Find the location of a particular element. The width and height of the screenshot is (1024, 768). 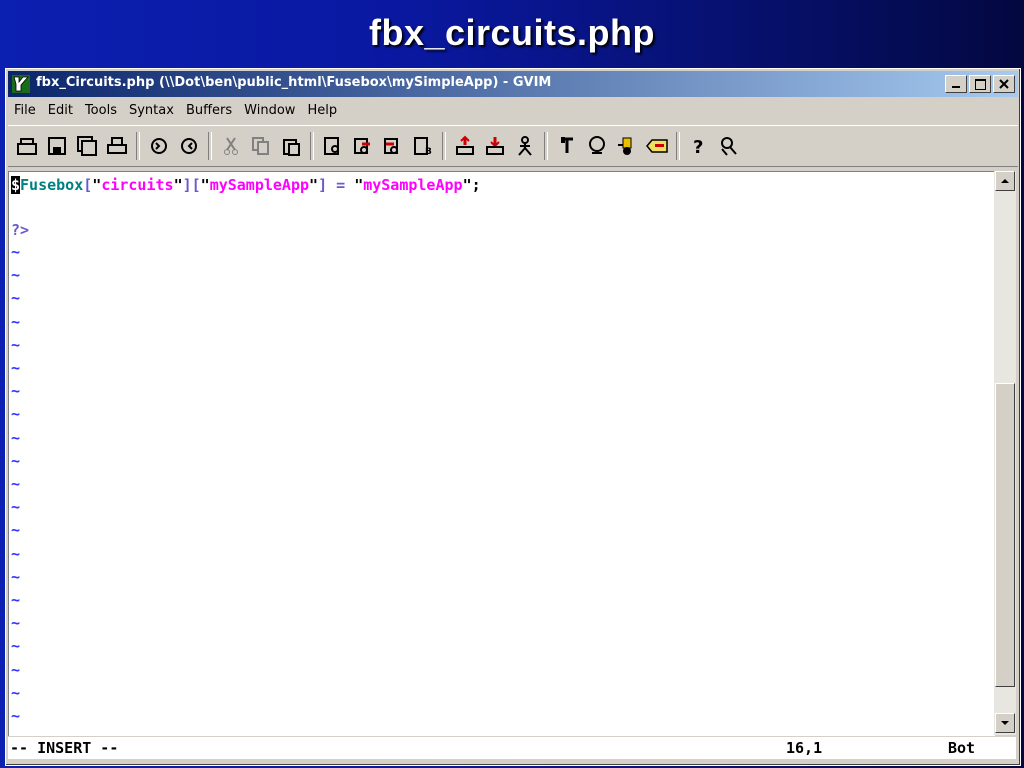

save-icon is located at coordinates (57, 146).